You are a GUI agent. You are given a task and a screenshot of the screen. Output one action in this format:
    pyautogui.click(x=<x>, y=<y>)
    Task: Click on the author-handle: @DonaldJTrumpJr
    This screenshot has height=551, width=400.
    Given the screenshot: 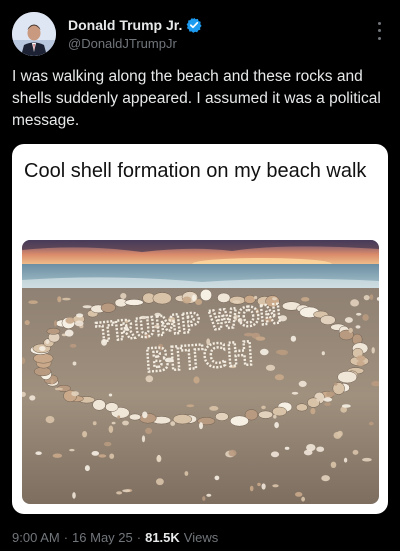 What is the action you would take?
    pyautogui.click(x=135, y=43)
    